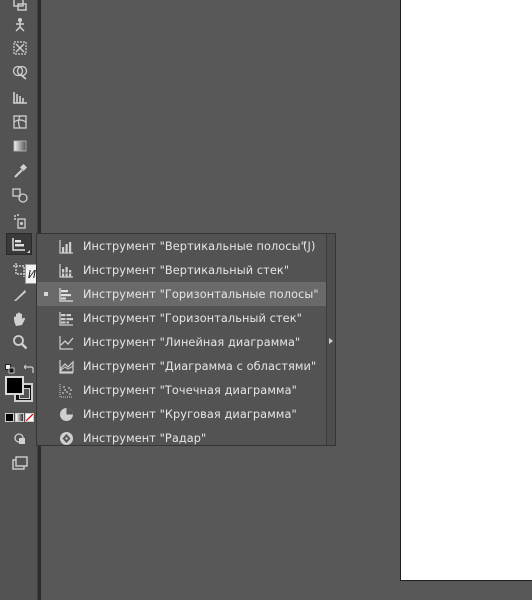 The height and width of the screenshot is (600, 532). What do you see at coordinates (9, 417) in the screenshot?
I see `color-mode-button` at bounding box center [9, 417].